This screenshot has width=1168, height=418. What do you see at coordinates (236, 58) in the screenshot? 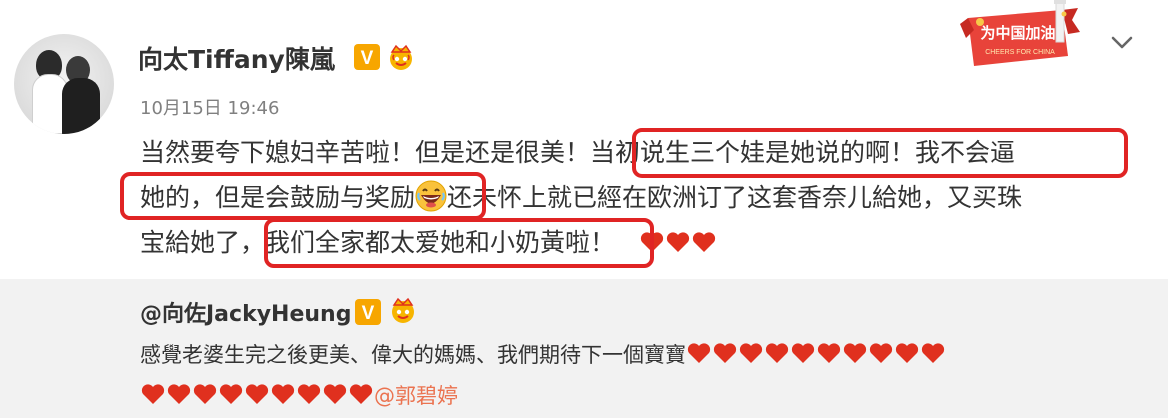
I see `post-username: 向太Tiffany陳嵐` at bounding box center [236, 58].